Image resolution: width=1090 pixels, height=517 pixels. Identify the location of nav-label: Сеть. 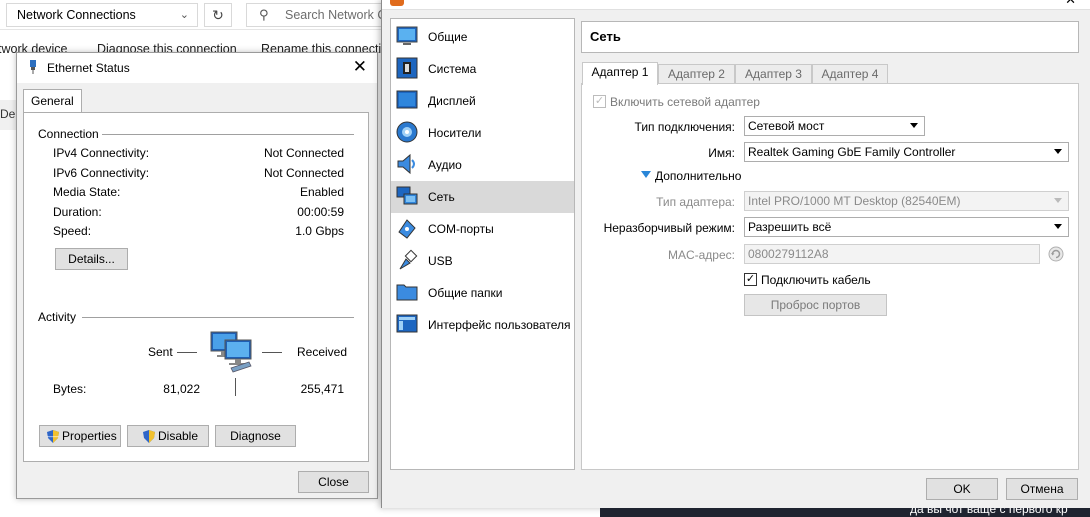
(441, 197).